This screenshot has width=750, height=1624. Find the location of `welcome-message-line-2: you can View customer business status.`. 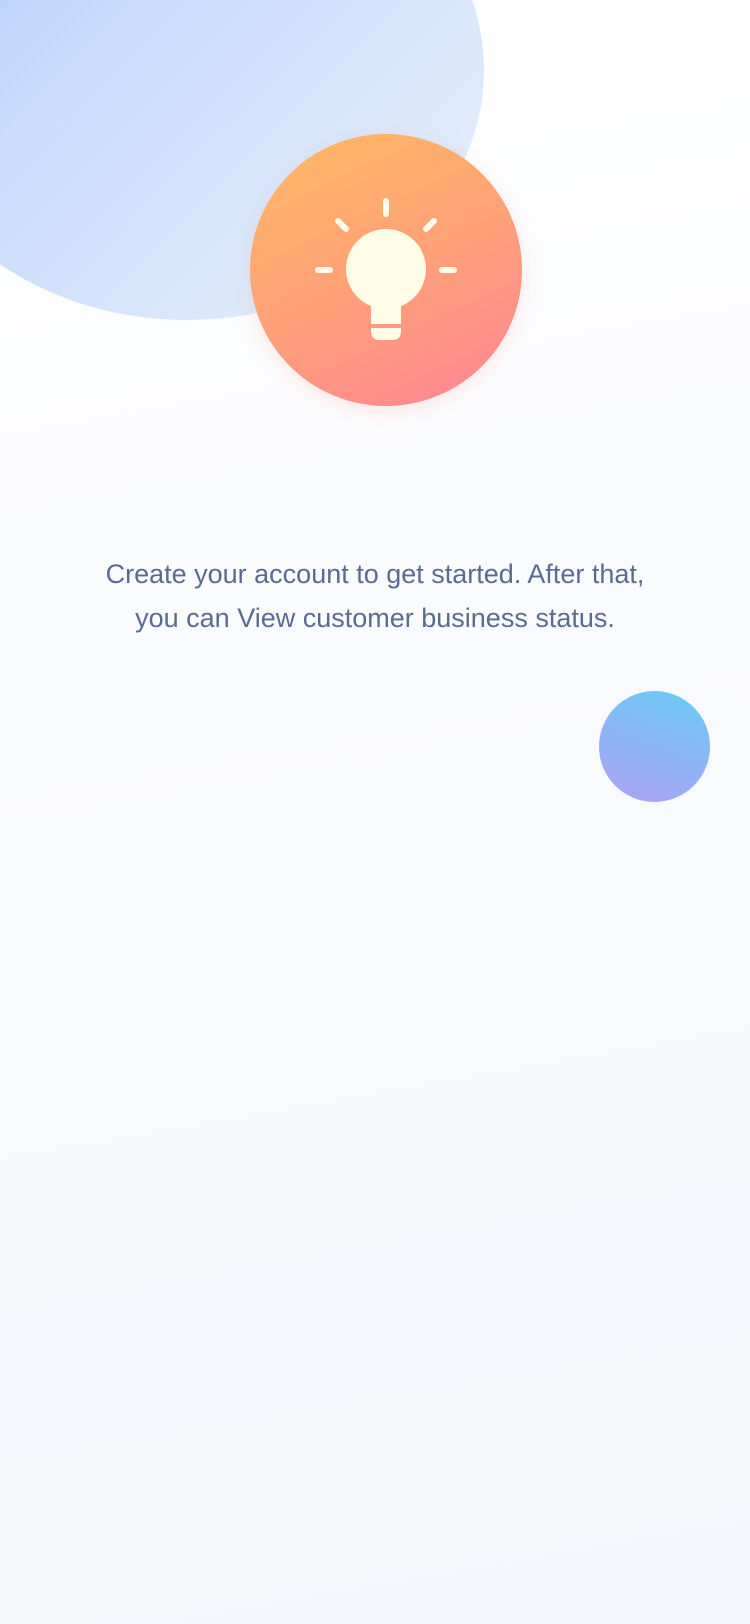

welcome-message-line-2: you can View customer business status. is located at coordinates (375, 618).